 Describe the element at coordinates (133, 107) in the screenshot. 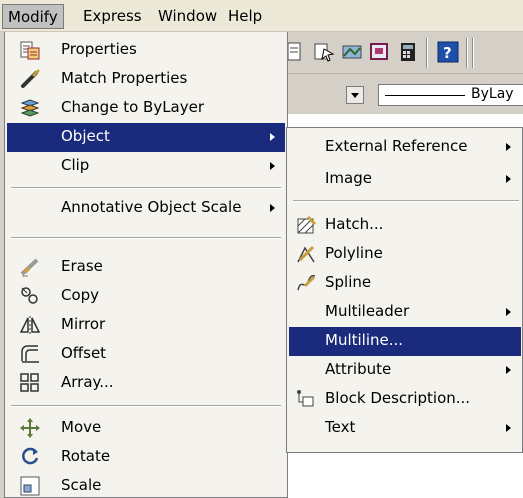

I see `menu-item-label: Change to ByLayer` at that location.